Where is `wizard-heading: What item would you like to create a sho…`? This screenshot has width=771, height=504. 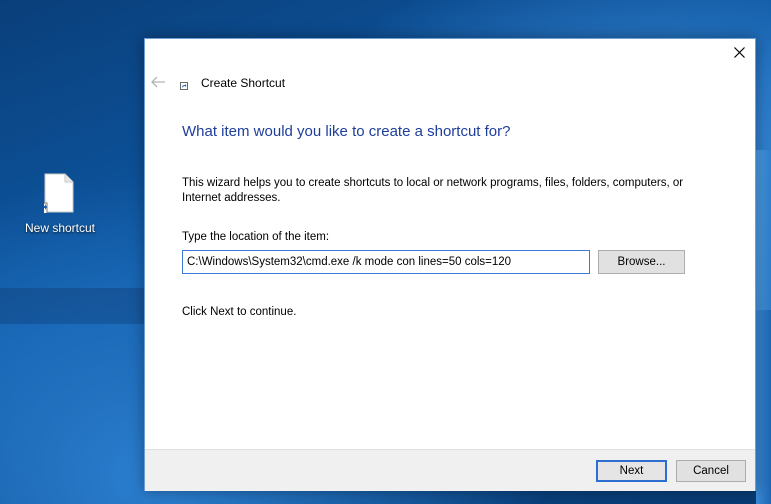 wizard-heading: What item would you like to create a sho… is located at coordinates (346, 131).